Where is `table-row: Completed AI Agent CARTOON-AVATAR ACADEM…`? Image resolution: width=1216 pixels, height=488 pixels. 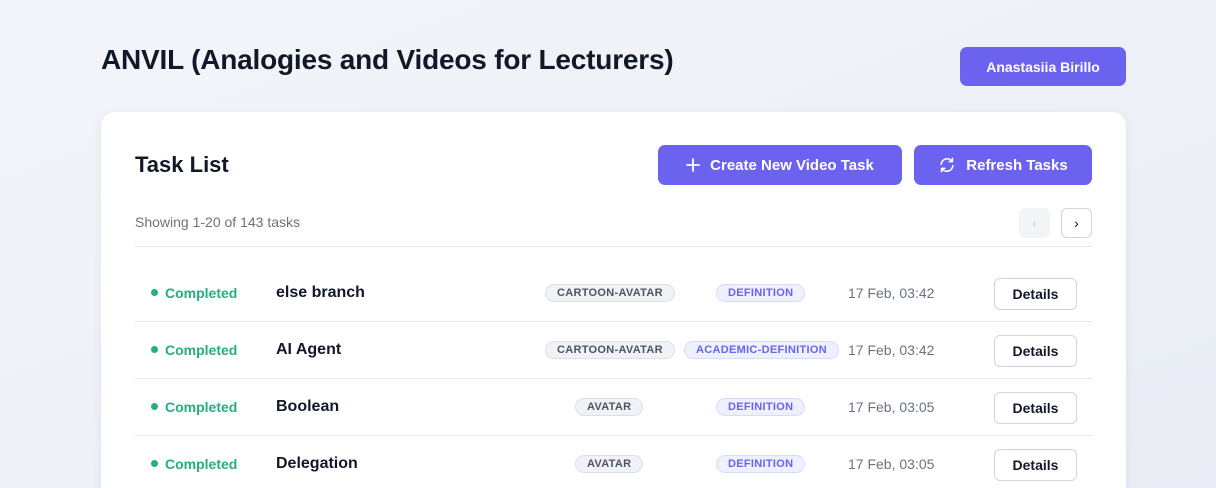
table-row: Completed AI Agent CARTOON-AVATAR ACADEM… is located at coordinates (613, 349).